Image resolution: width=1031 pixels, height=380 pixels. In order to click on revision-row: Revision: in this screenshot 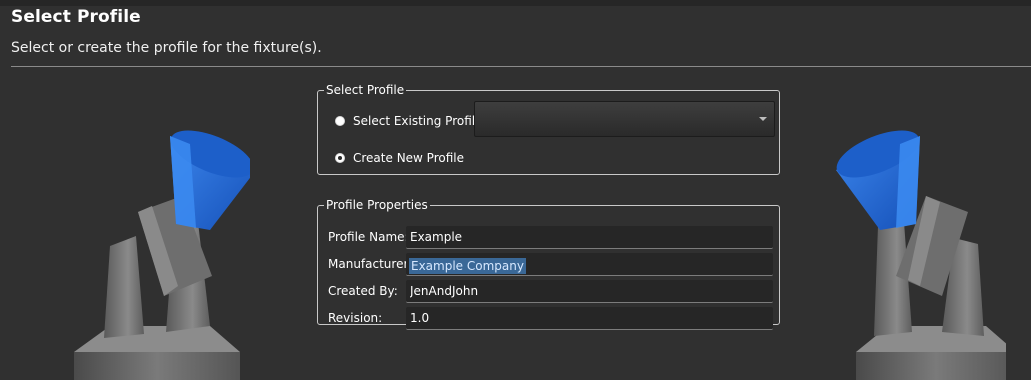, I will do `click(548, 318)`.